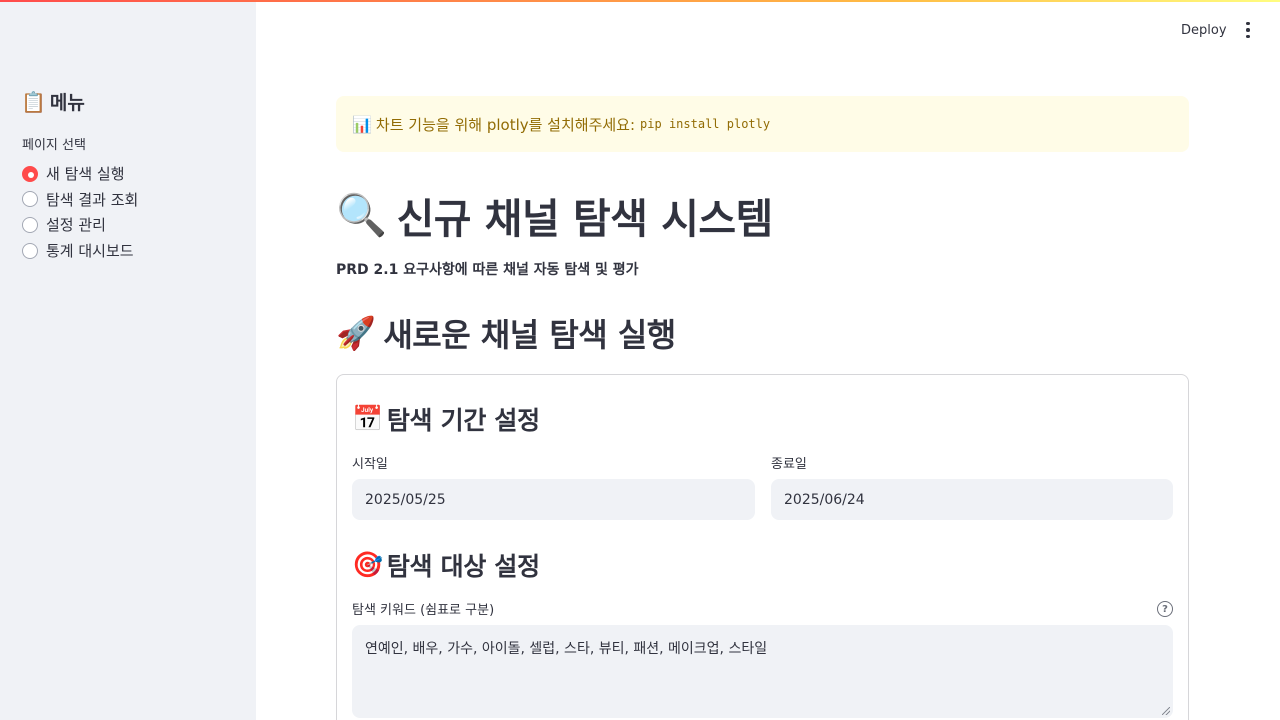 This screenshot has height=720, width=1280. Describe the element at coordinates (585, 219) in the screenshot. I see `page-title-text: 신규 채널 탐색 시스템` at that location.